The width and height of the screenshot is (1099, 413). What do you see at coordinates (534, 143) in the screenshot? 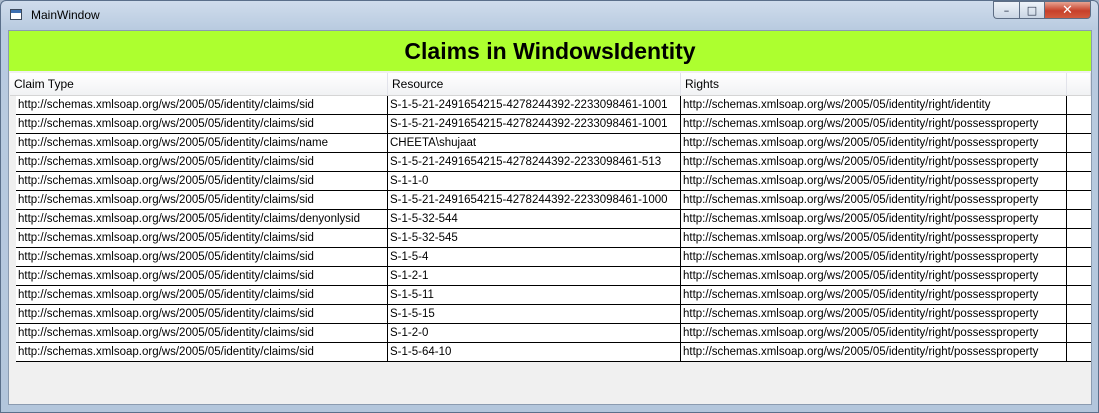
I see `cell-resource: CHEETA\shujaat` at bounding box center [534, 143].